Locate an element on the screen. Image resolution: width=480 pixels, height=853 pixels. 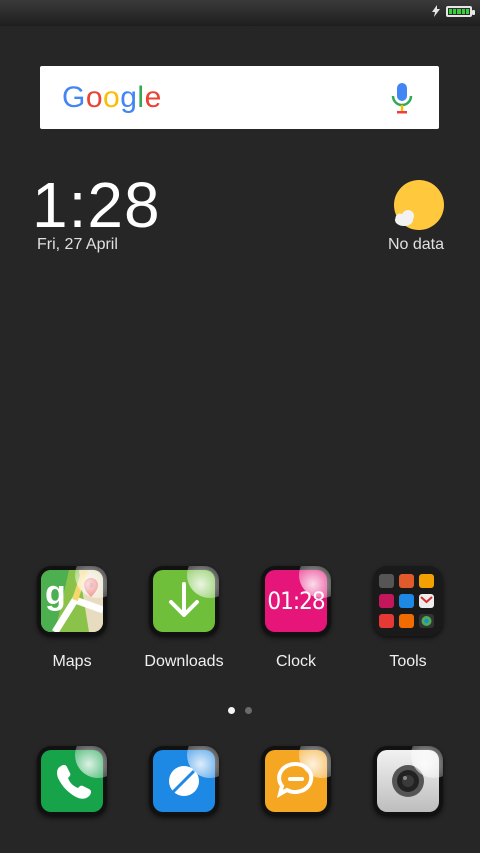
weather-widget: No data is located at coordinates (416, 217).